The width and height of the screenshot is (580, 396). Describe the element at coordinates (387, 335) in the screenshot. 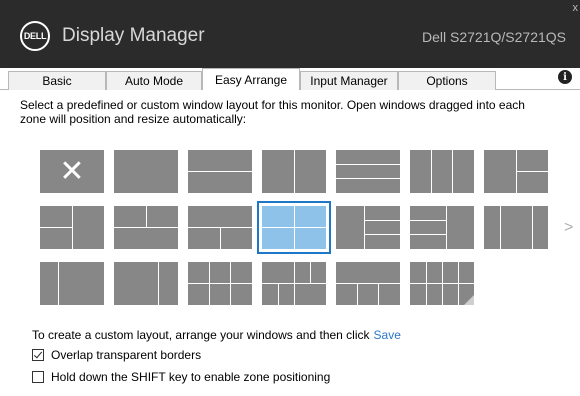

I see `save-link: Save` at that location.